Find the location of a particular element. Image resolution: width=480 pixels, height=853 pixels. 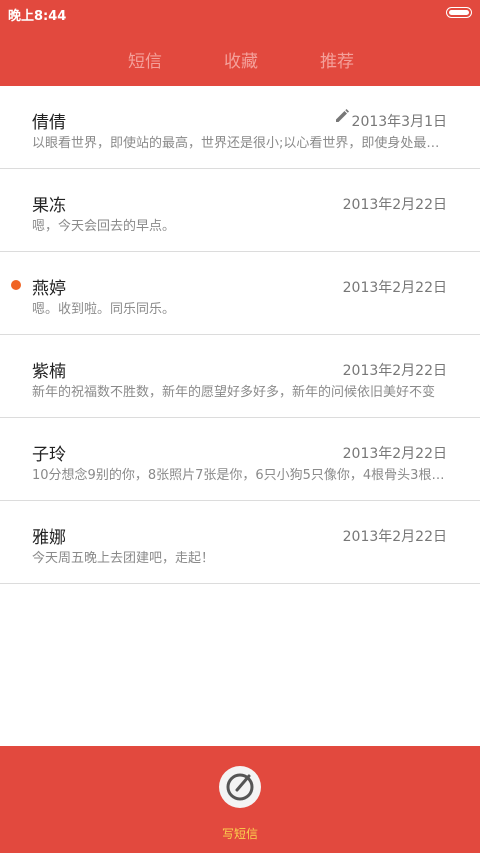

contact-name: 子玲 is located at coordinates (49, 455).